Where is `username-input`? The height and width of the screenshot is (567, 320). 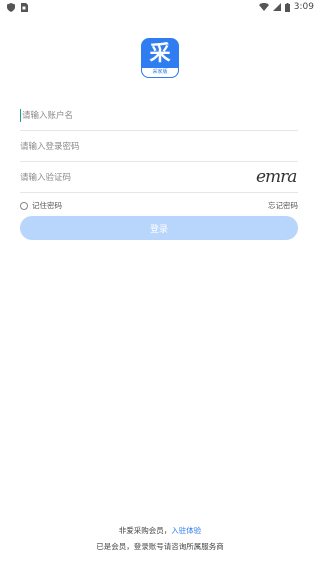 username-input is located at coordinates (159, 115).